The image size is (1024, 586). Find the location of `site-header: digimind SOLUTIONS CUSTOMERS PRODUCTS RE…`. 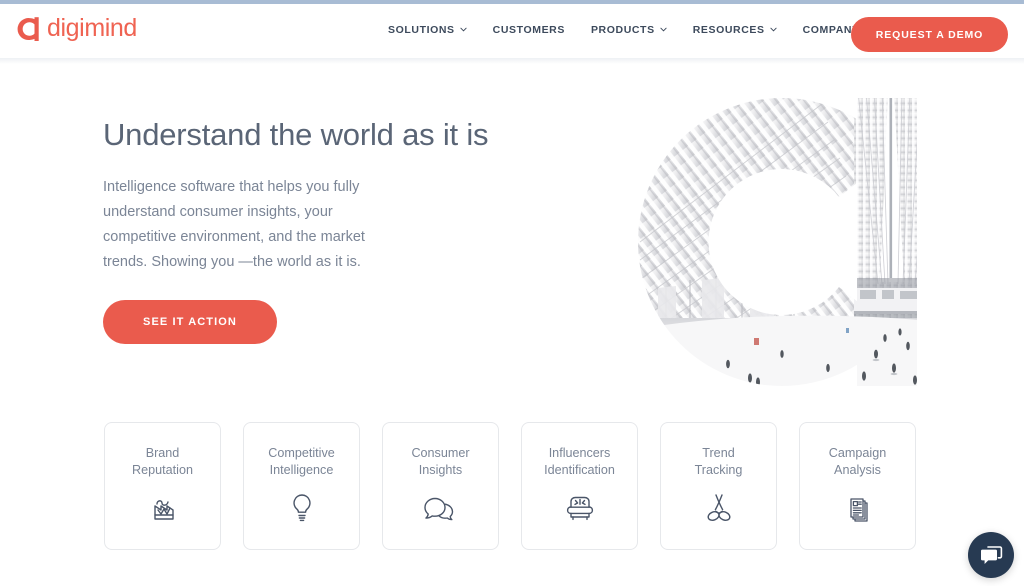

site-header: digimind SOLUTIONS CUSTOMERS PRODUCTS RE… is located at coordinates (512, 31).